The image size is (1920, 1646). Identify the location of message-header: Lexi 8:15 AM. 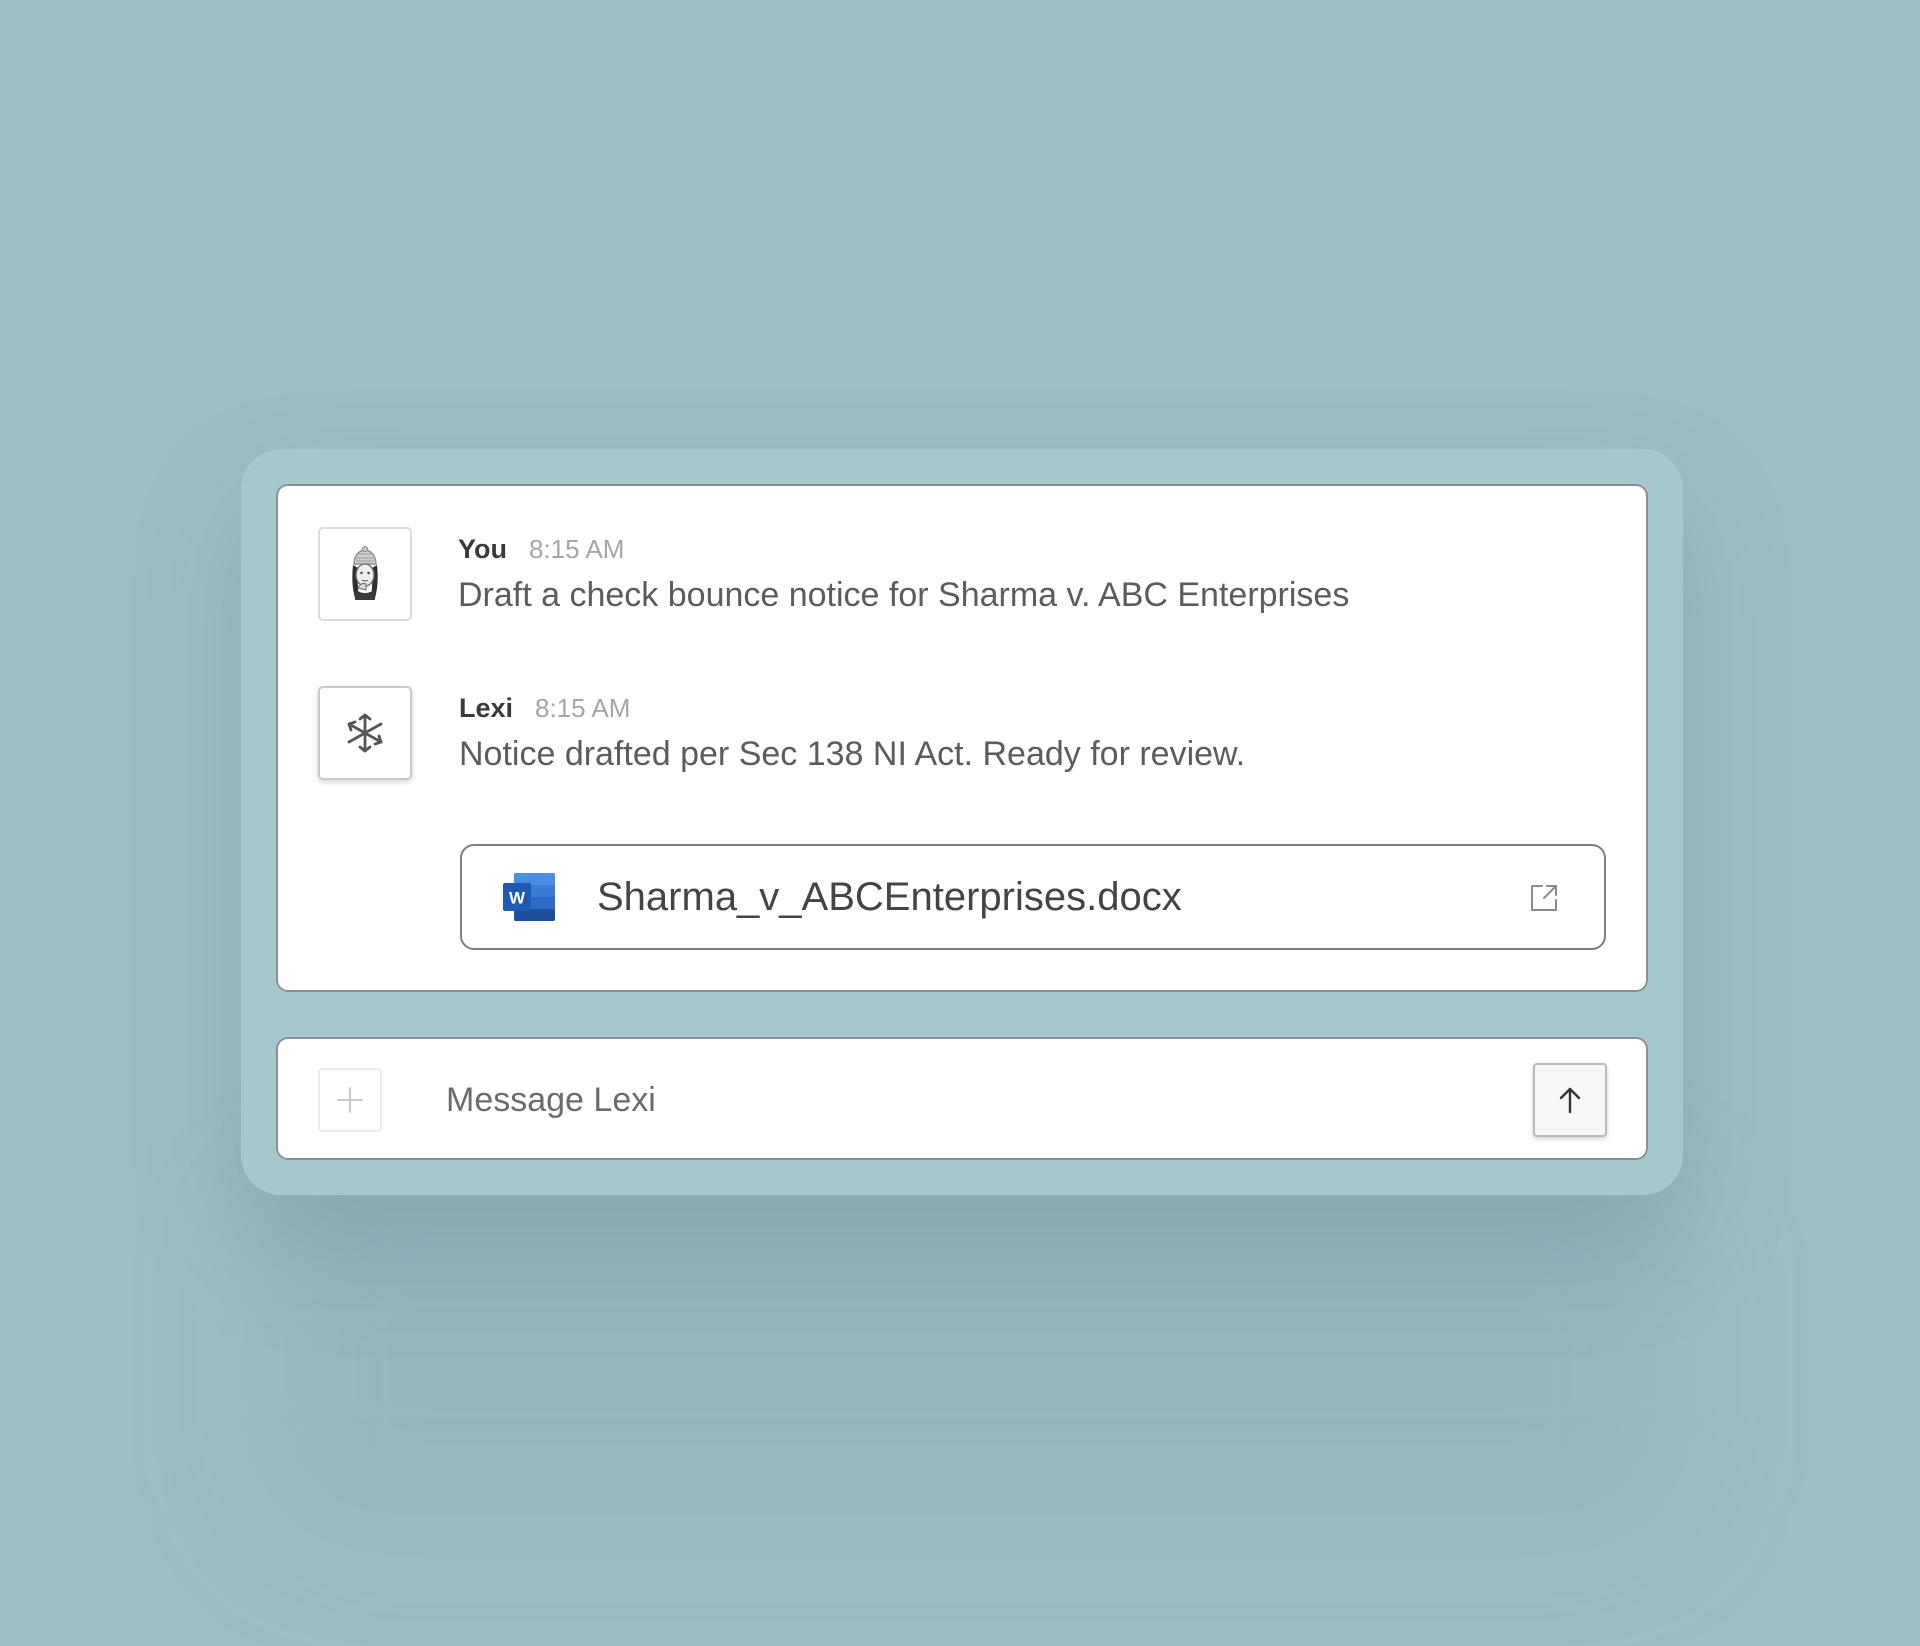
(852, 713).